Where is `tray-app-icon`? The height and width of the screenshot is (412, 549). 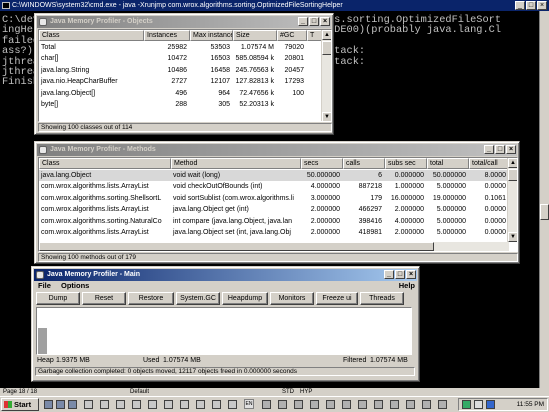 tray-app-icon is located at coordinates (490, 404).